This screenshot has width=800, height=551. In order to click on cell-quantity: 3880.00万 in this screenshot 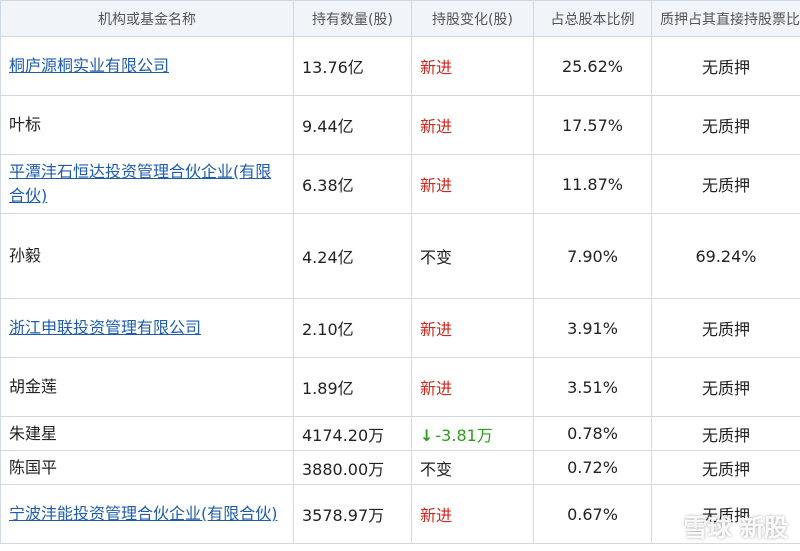, I will do `click(352, 467)`.